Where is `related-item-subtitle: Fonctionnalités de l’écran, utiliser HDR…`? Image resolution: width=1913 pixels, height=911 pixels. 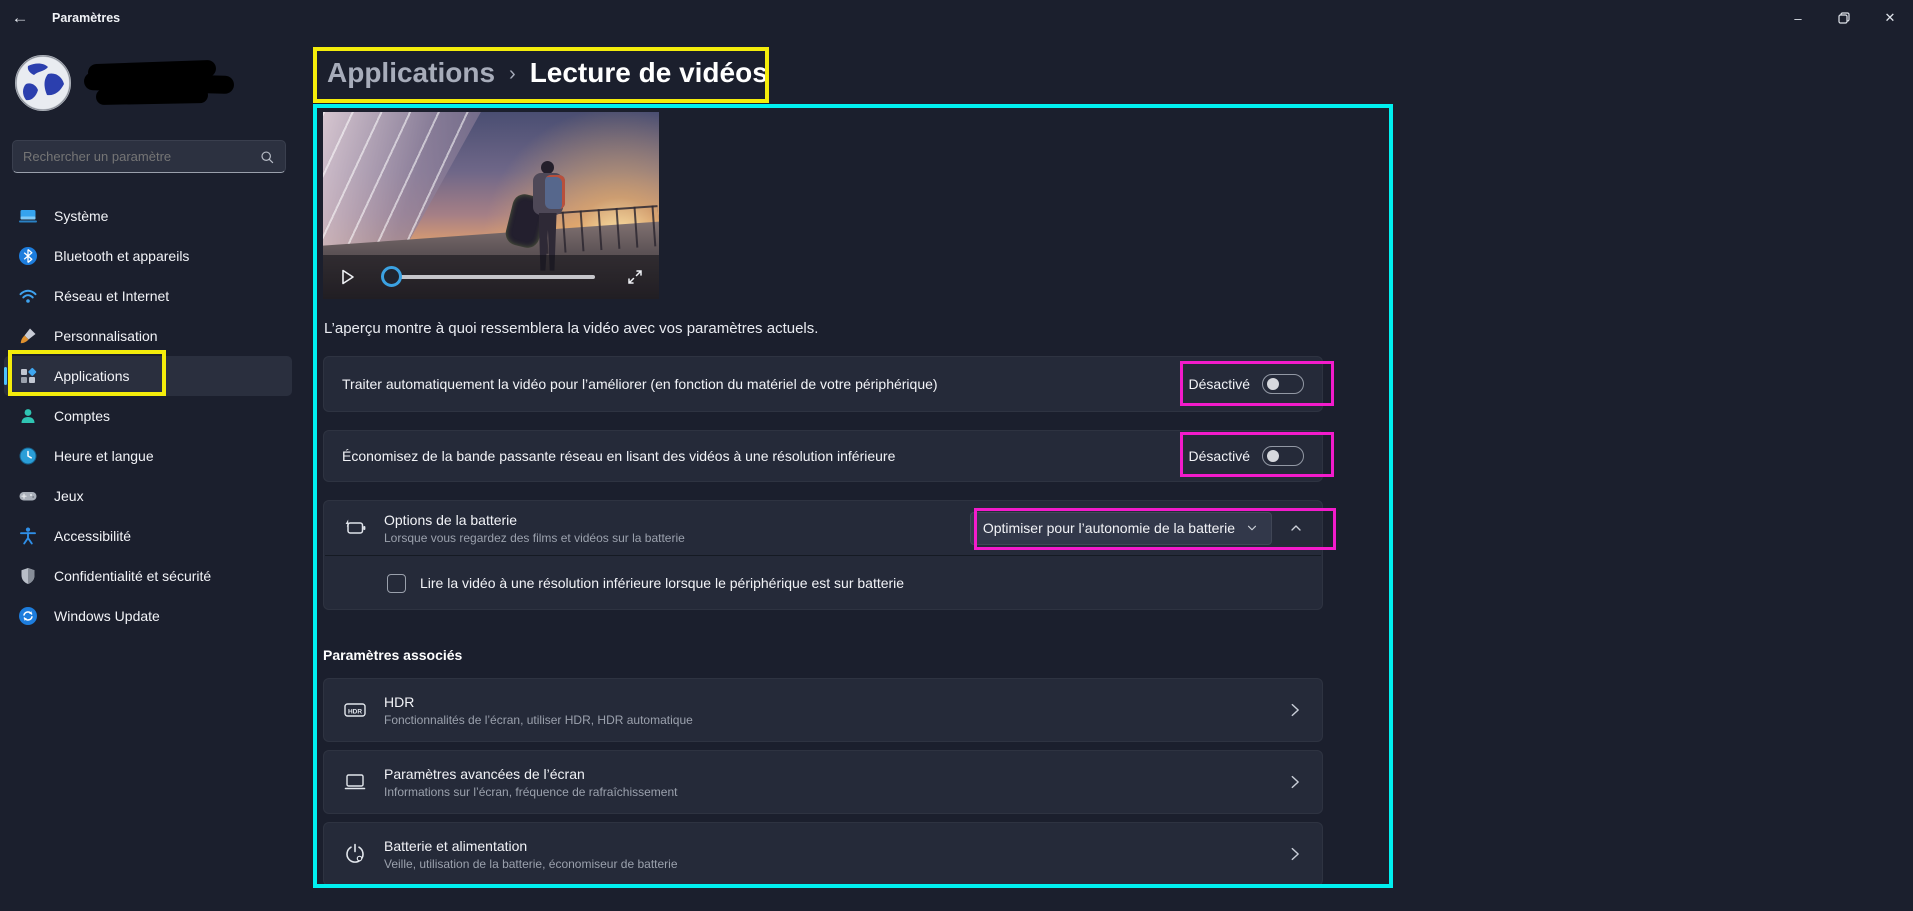 related-item-subtitle: Fonctionnalités de l’écran, utiliser HDR… is located at coordinates (538, 719).